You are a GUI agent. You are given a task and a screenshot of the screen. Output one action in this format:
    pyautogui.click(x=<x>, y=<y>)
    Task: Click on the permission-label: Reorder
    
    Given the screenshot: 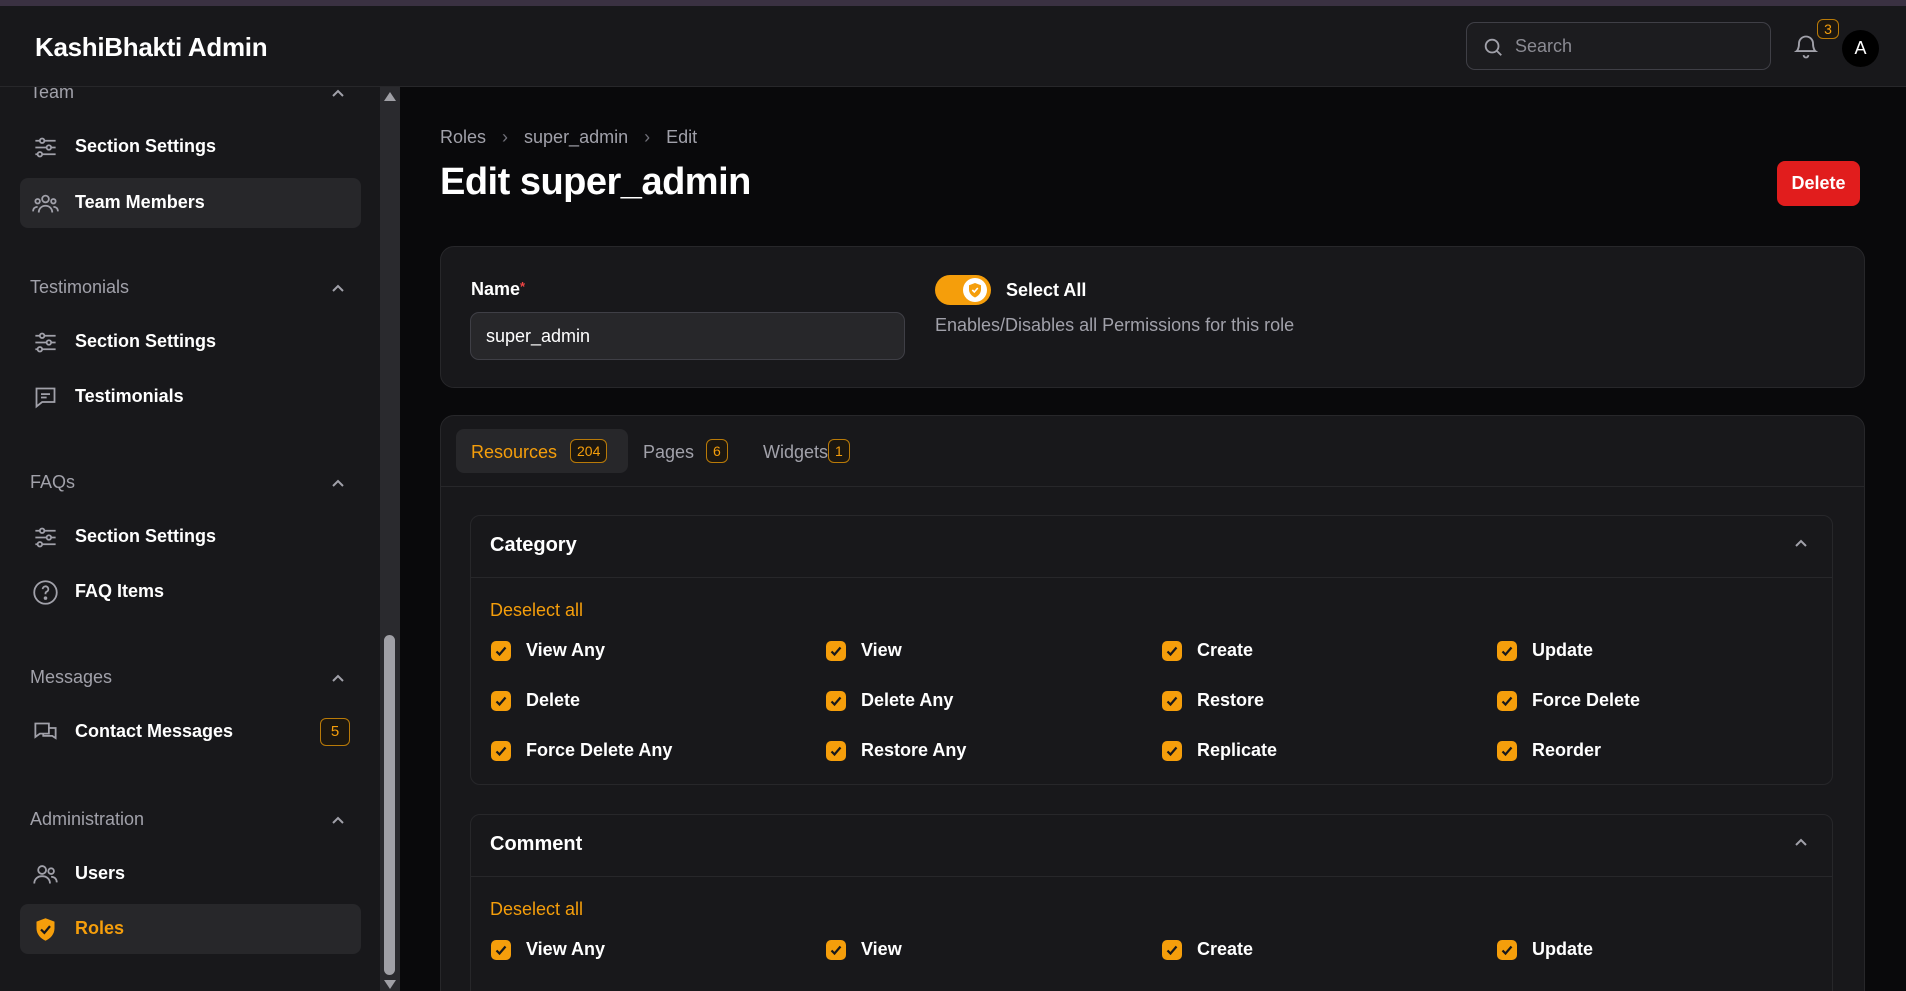 What is the action you would take?
    pyautogui.click(x=1567, y=750)
    